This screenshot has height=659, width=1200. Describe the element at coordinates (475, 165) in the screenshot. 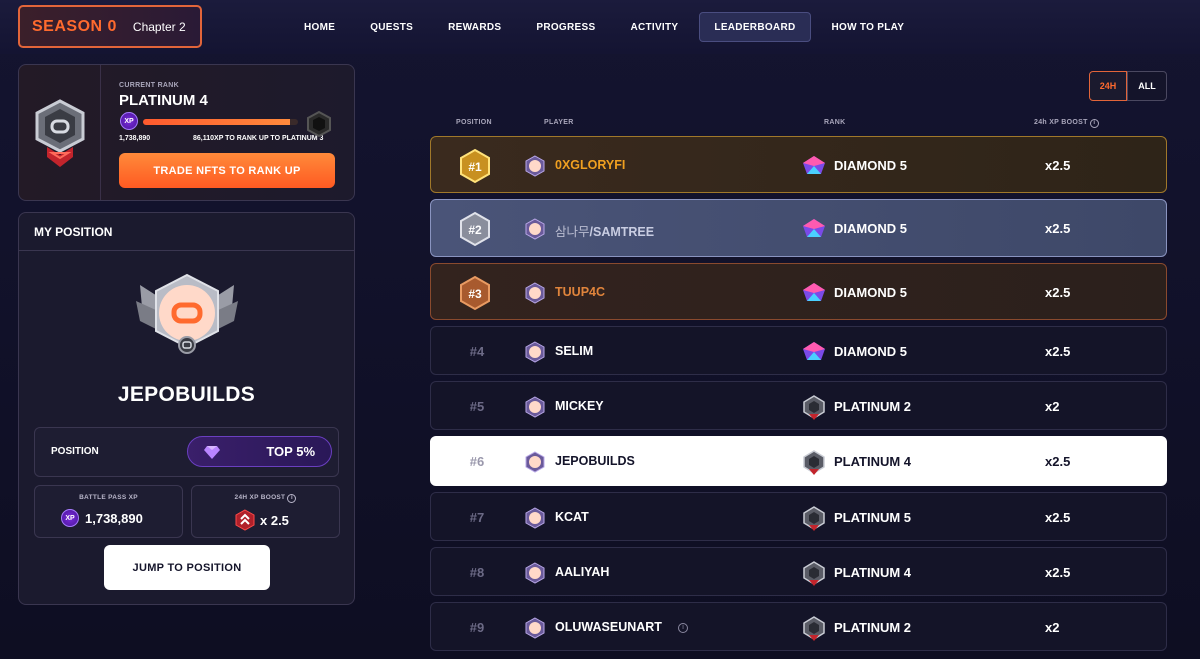

I see `position-badge-icon: #1` at that location.